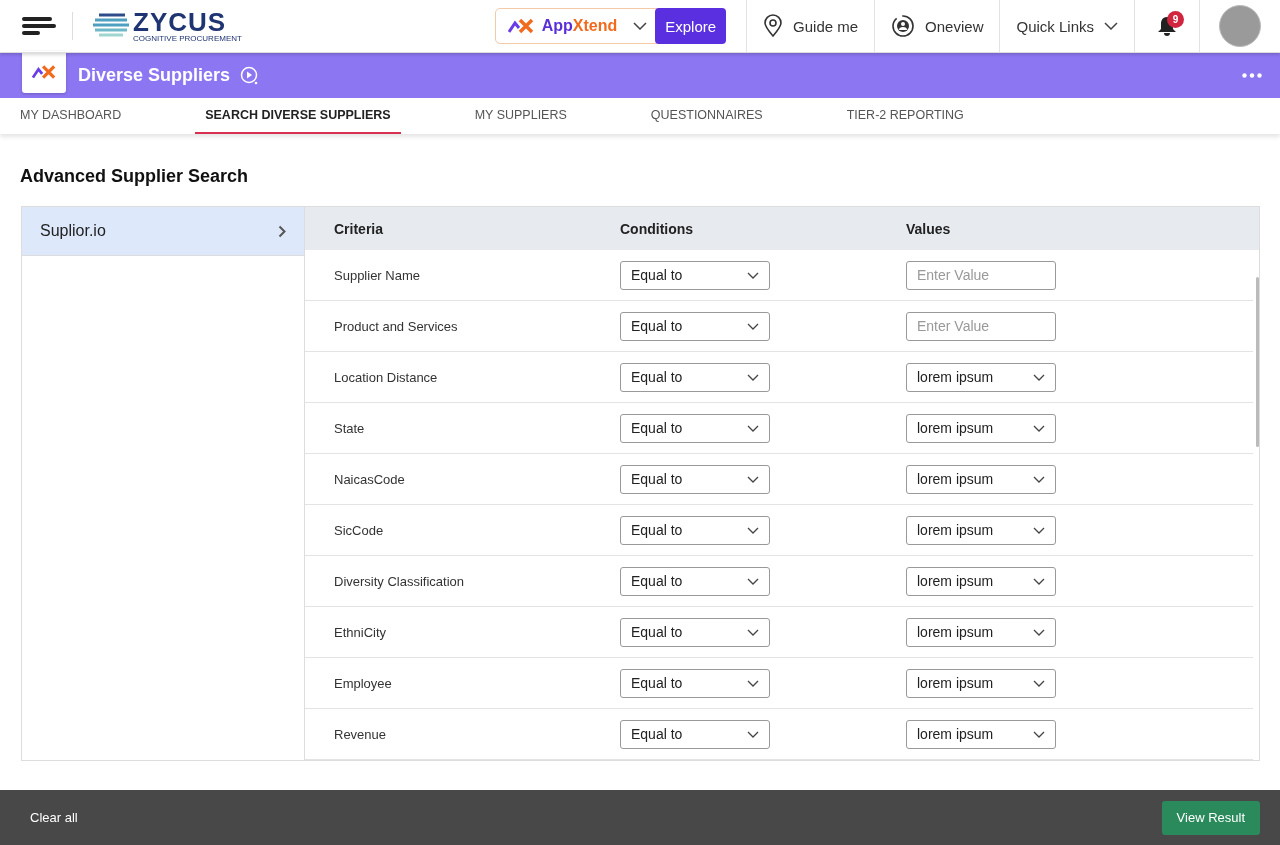  Describe the element at coordinates (400, 581) in the screenshot. I see `criteria-label: Diversity Classification` at that location.